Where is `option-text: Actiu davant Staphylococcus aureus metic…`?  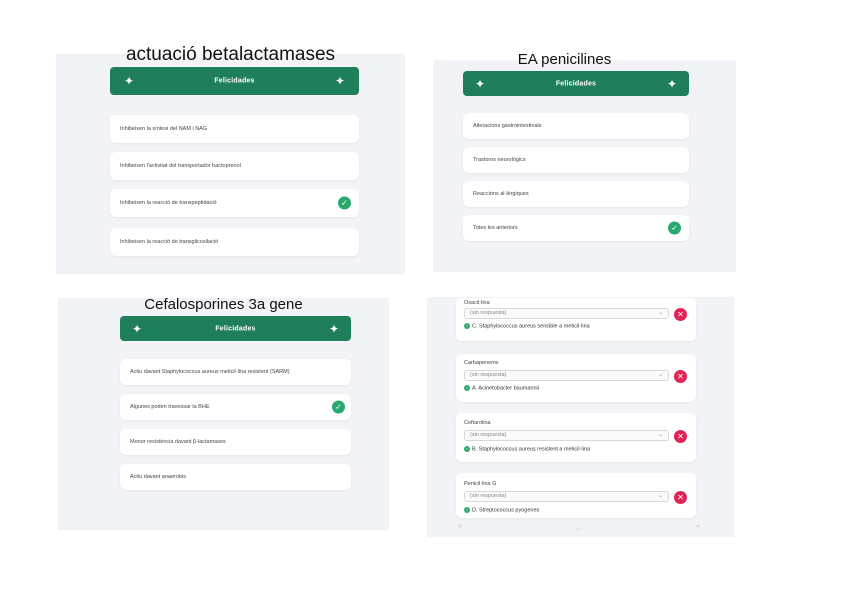
option-text: Actiu davant Staphylococcus aureus metic… is located at coordinates (210, 372).